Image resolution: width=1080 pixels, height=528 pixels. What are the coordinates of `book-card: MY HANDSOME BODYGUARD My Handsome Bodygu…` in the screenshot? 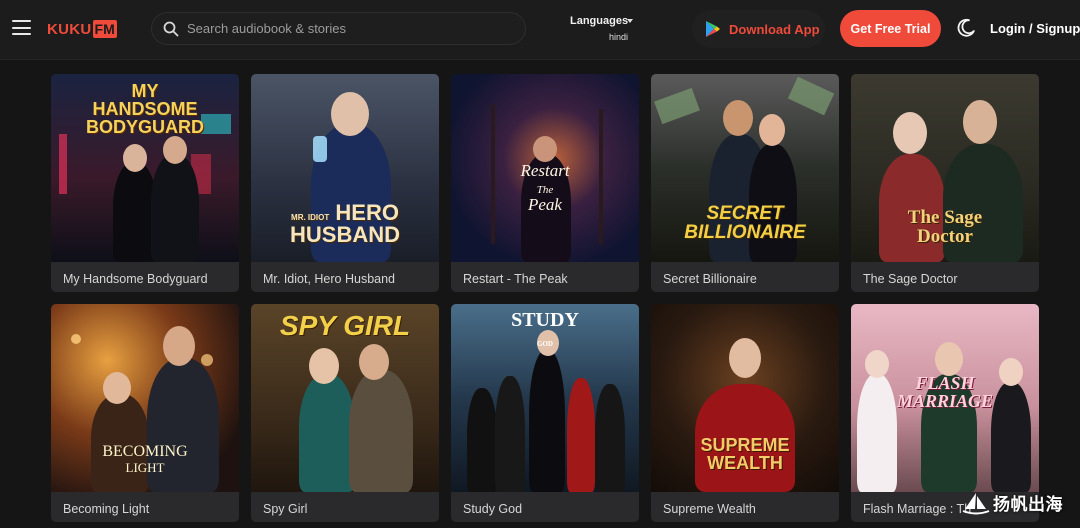 It's located at (145, 183).